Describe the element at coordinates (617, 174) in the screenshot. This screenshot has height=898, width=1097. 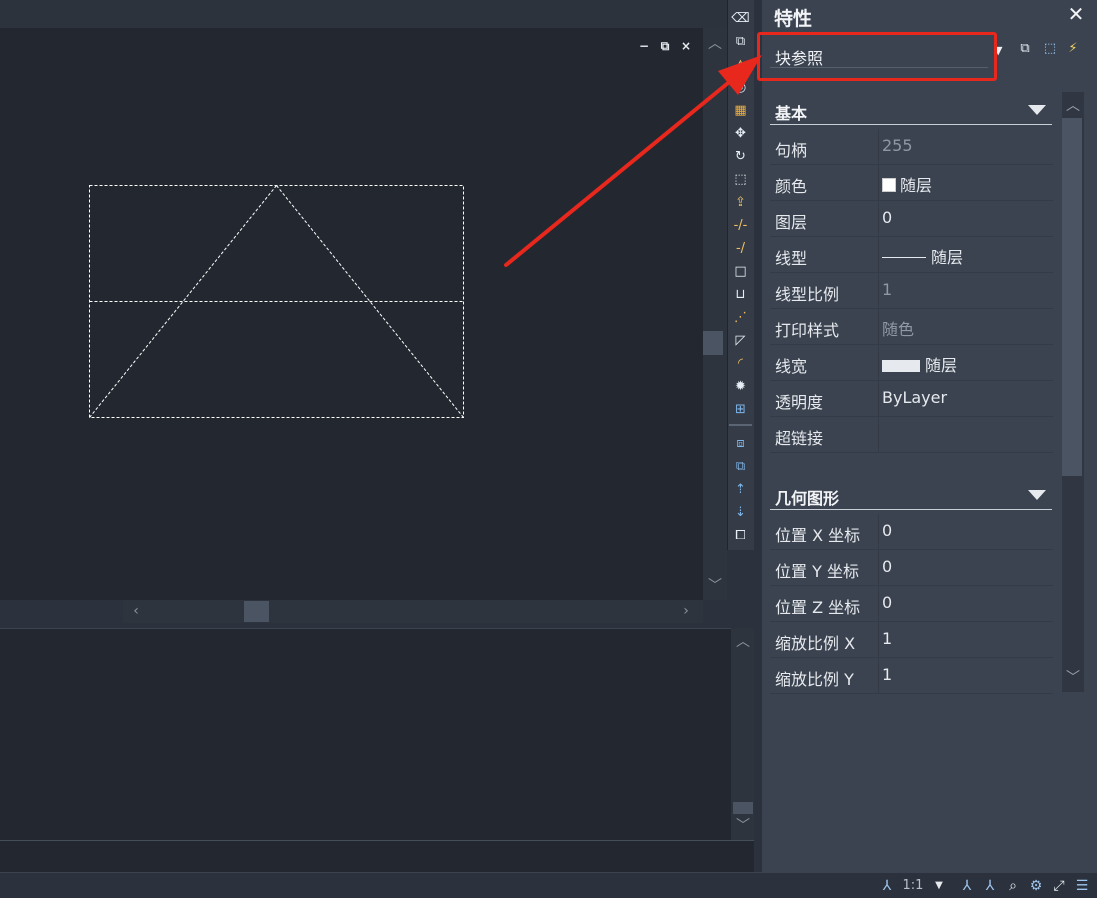
I see `annotation-arrow-shaft` at that location.